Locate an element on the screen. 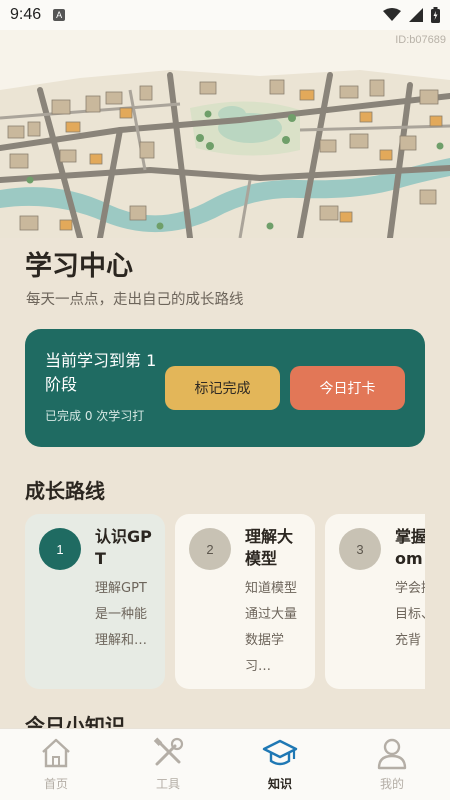  tools-icon is located at coordinates (168, 751).